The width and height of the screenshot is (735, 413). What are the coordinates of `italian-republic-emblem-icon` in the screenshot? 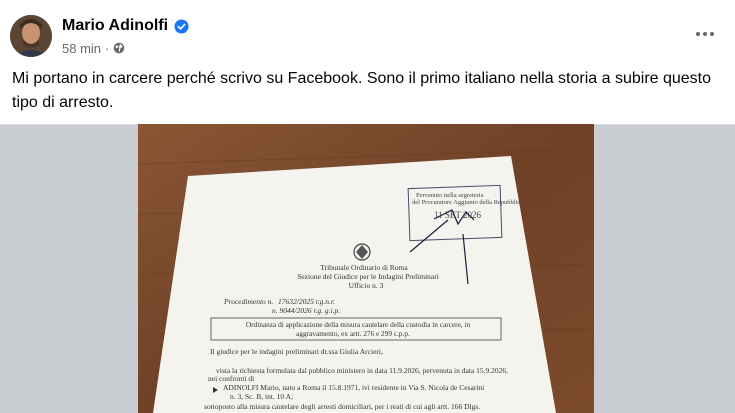 It's located at (362, 252).